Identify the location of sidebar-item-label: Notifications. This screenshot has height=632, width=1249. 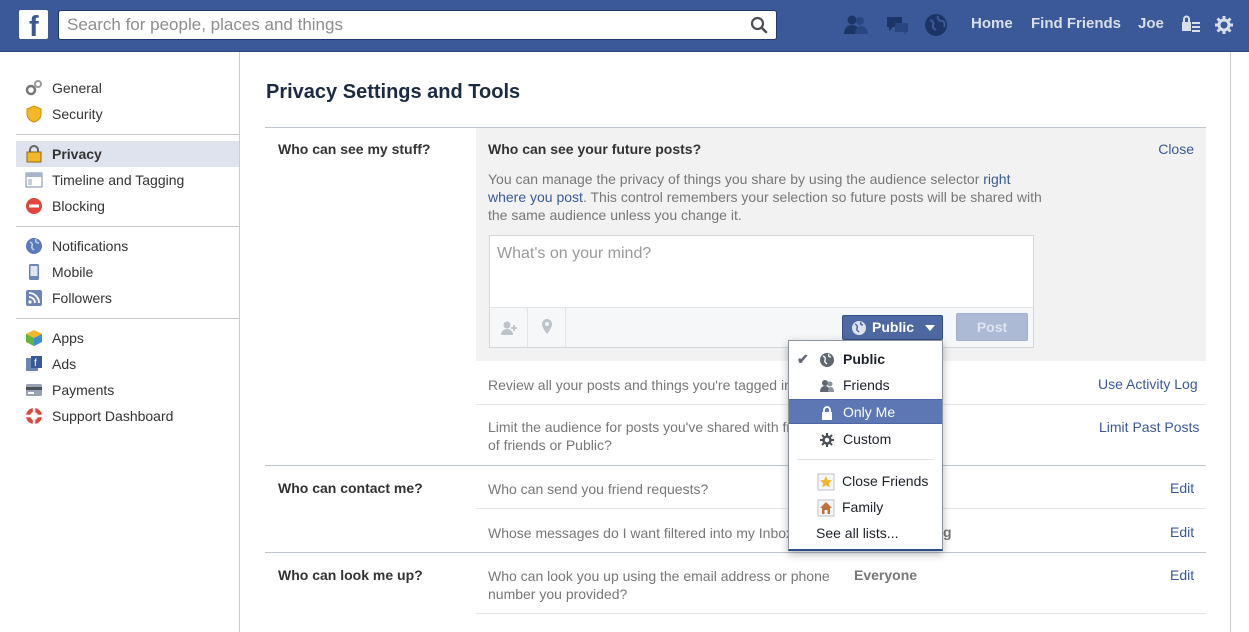
(90, 246).